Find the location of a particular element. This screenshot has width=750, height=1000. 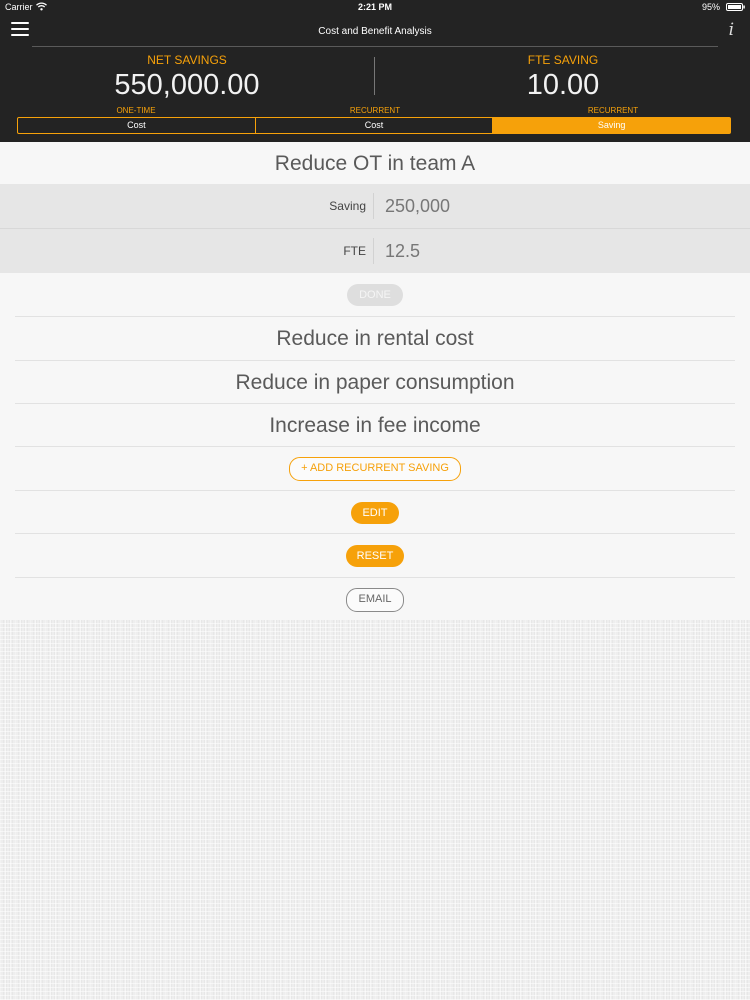

saving-input: 250,000 is located at coordinates (417, 206).